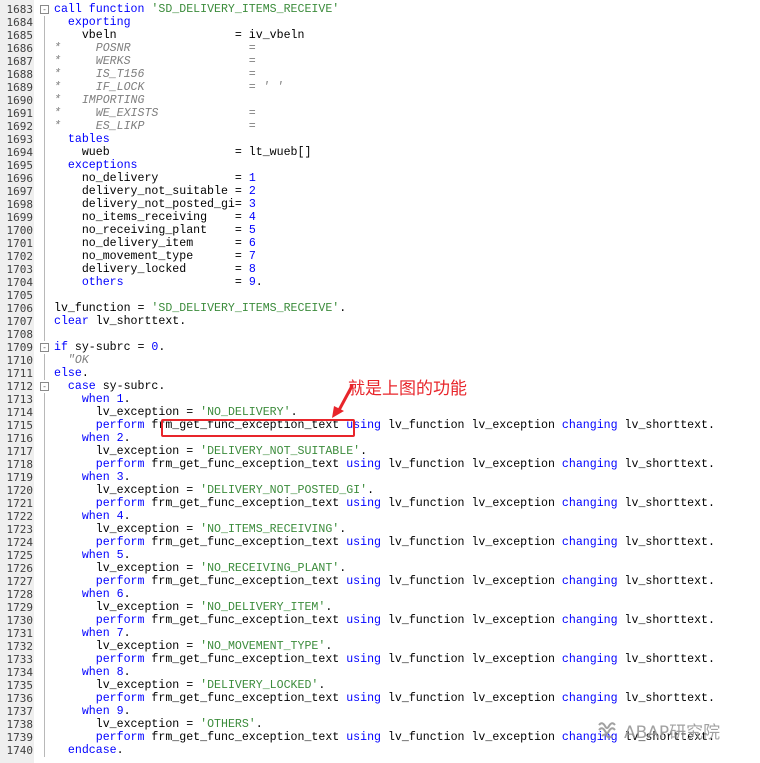 This screenshot has height=763, width=760. What do you see at coordinates (92, 22) in the screenshot?
I see `code-text: exporting` at bounding box center [92, 22].